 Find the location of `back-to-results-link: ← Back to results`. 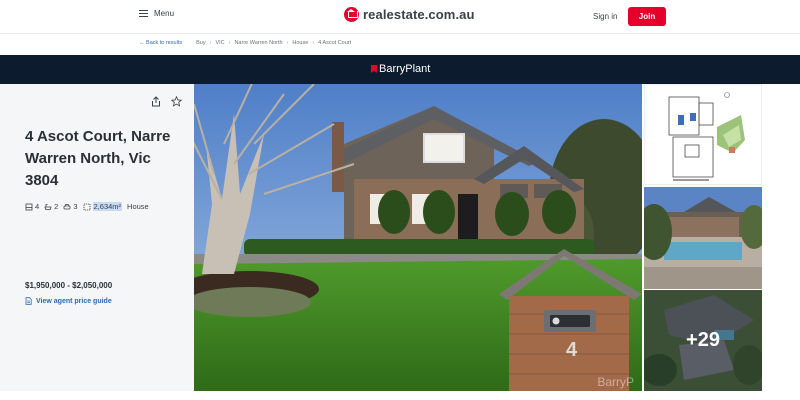

back-to-results-link: ← Back to results is located at coordinates (160, 43).